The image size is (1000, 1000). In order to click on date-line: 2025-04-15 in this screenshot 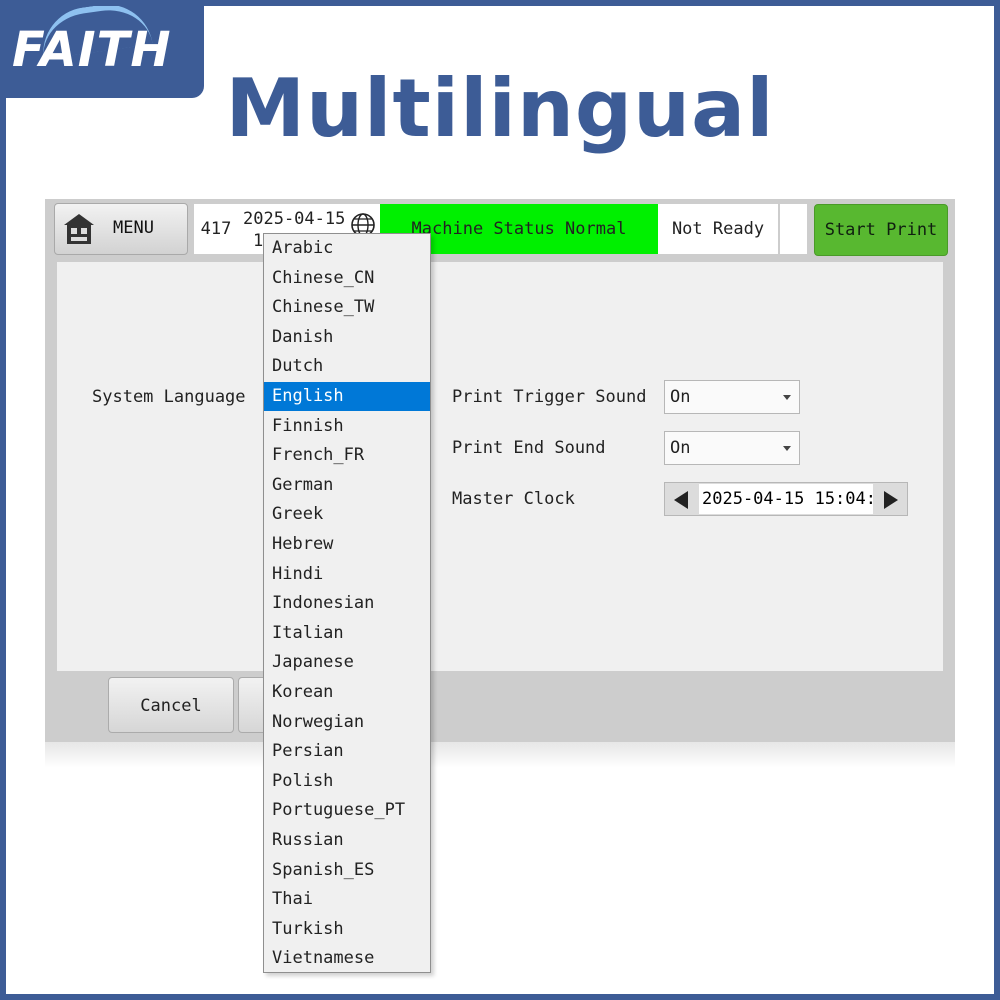, I will do `click(294, 219)`.